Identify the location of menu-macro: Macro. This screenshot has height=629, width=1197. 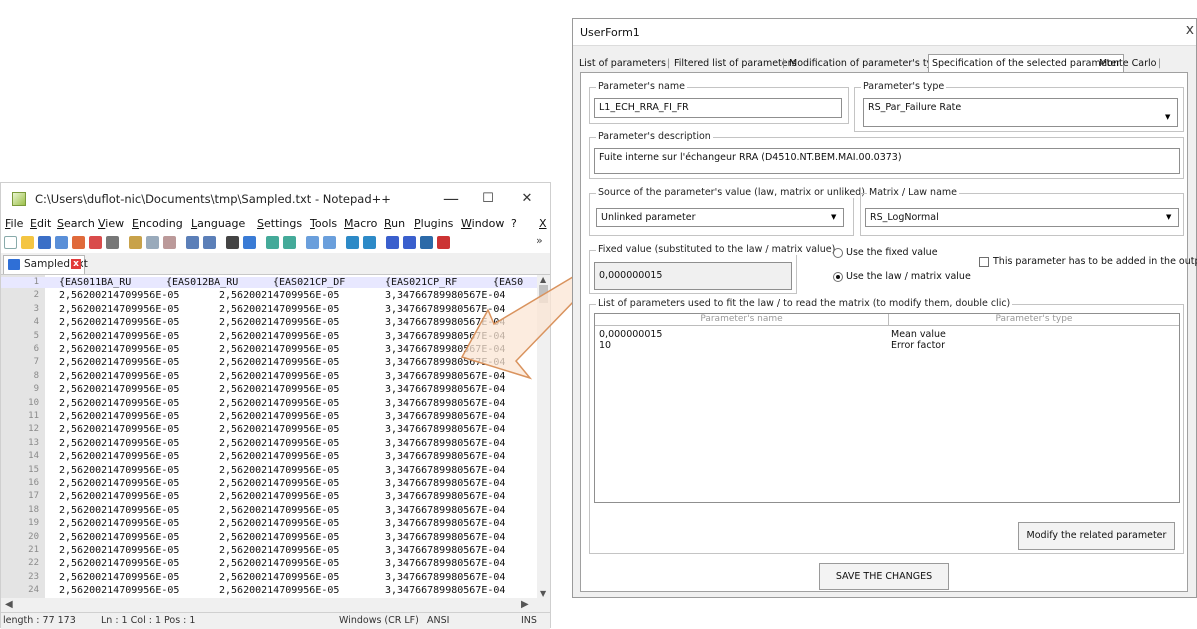
(360, 223).